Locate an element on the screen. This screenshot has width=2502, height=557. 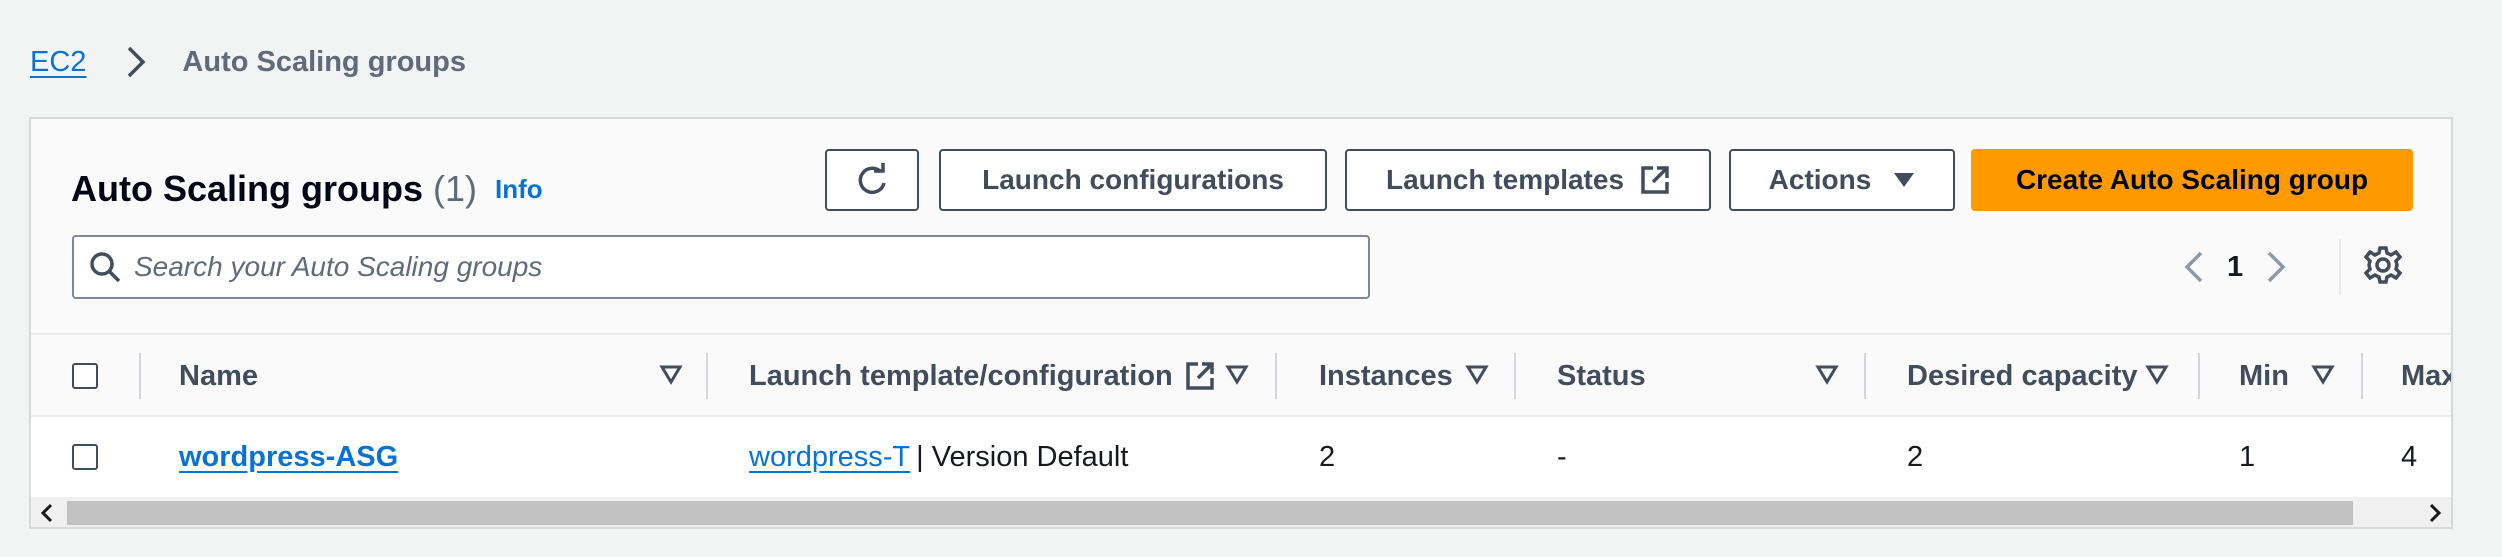
panel-title: Auto Scaling groups is located at coordinates (247, 188).